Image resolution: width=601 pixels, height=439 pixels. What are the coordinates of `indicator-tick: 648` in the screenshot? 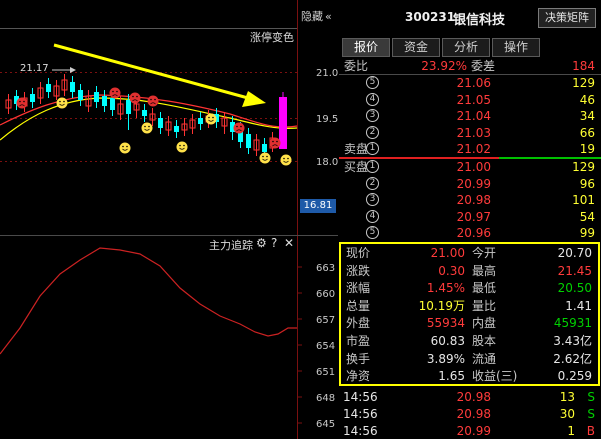 It's located at (325, 398).